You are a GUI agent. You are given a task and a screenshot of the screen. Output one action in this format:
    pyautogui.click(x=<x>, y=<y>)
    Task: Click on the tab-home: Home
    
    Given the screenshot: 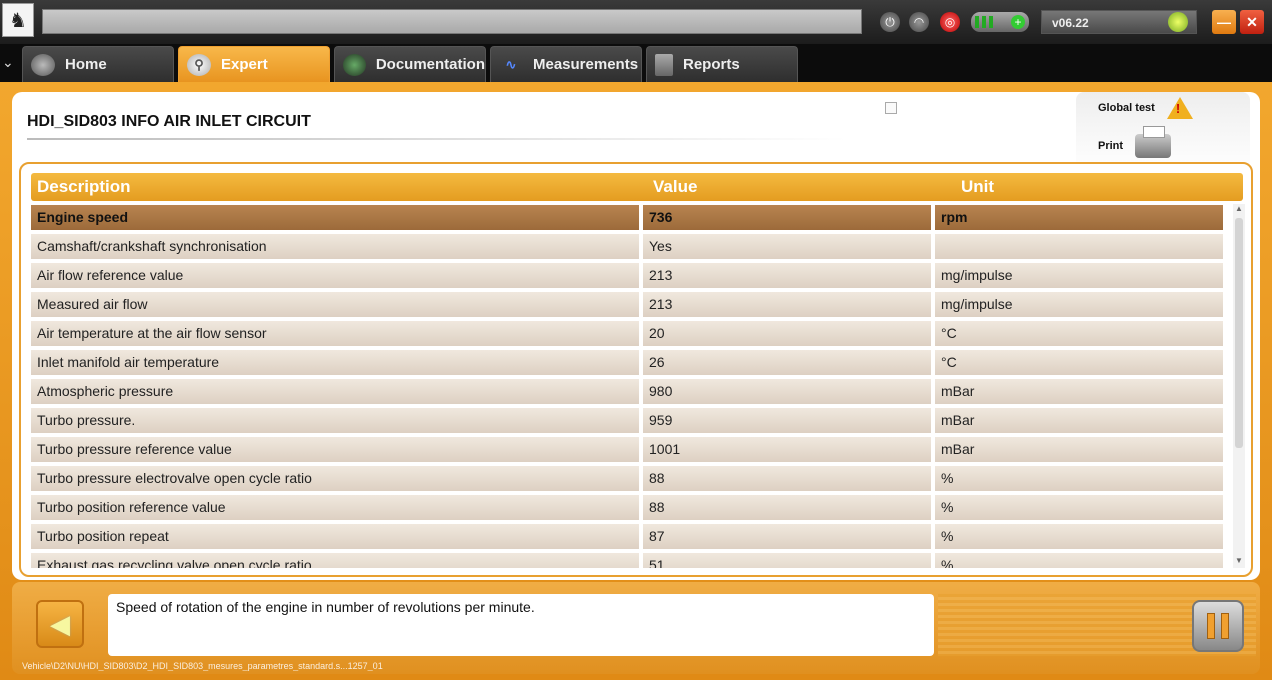 What is the action you would take?
    pyautogui.click(x=98, y=64)
    